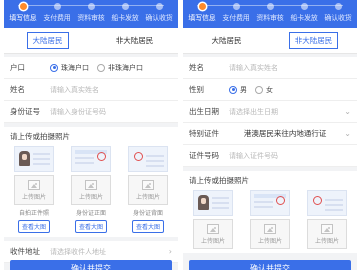 This screenshot has height=270, width=360. I want to click on upload-title: 请上传或拍摄照片, so click(219, 180).